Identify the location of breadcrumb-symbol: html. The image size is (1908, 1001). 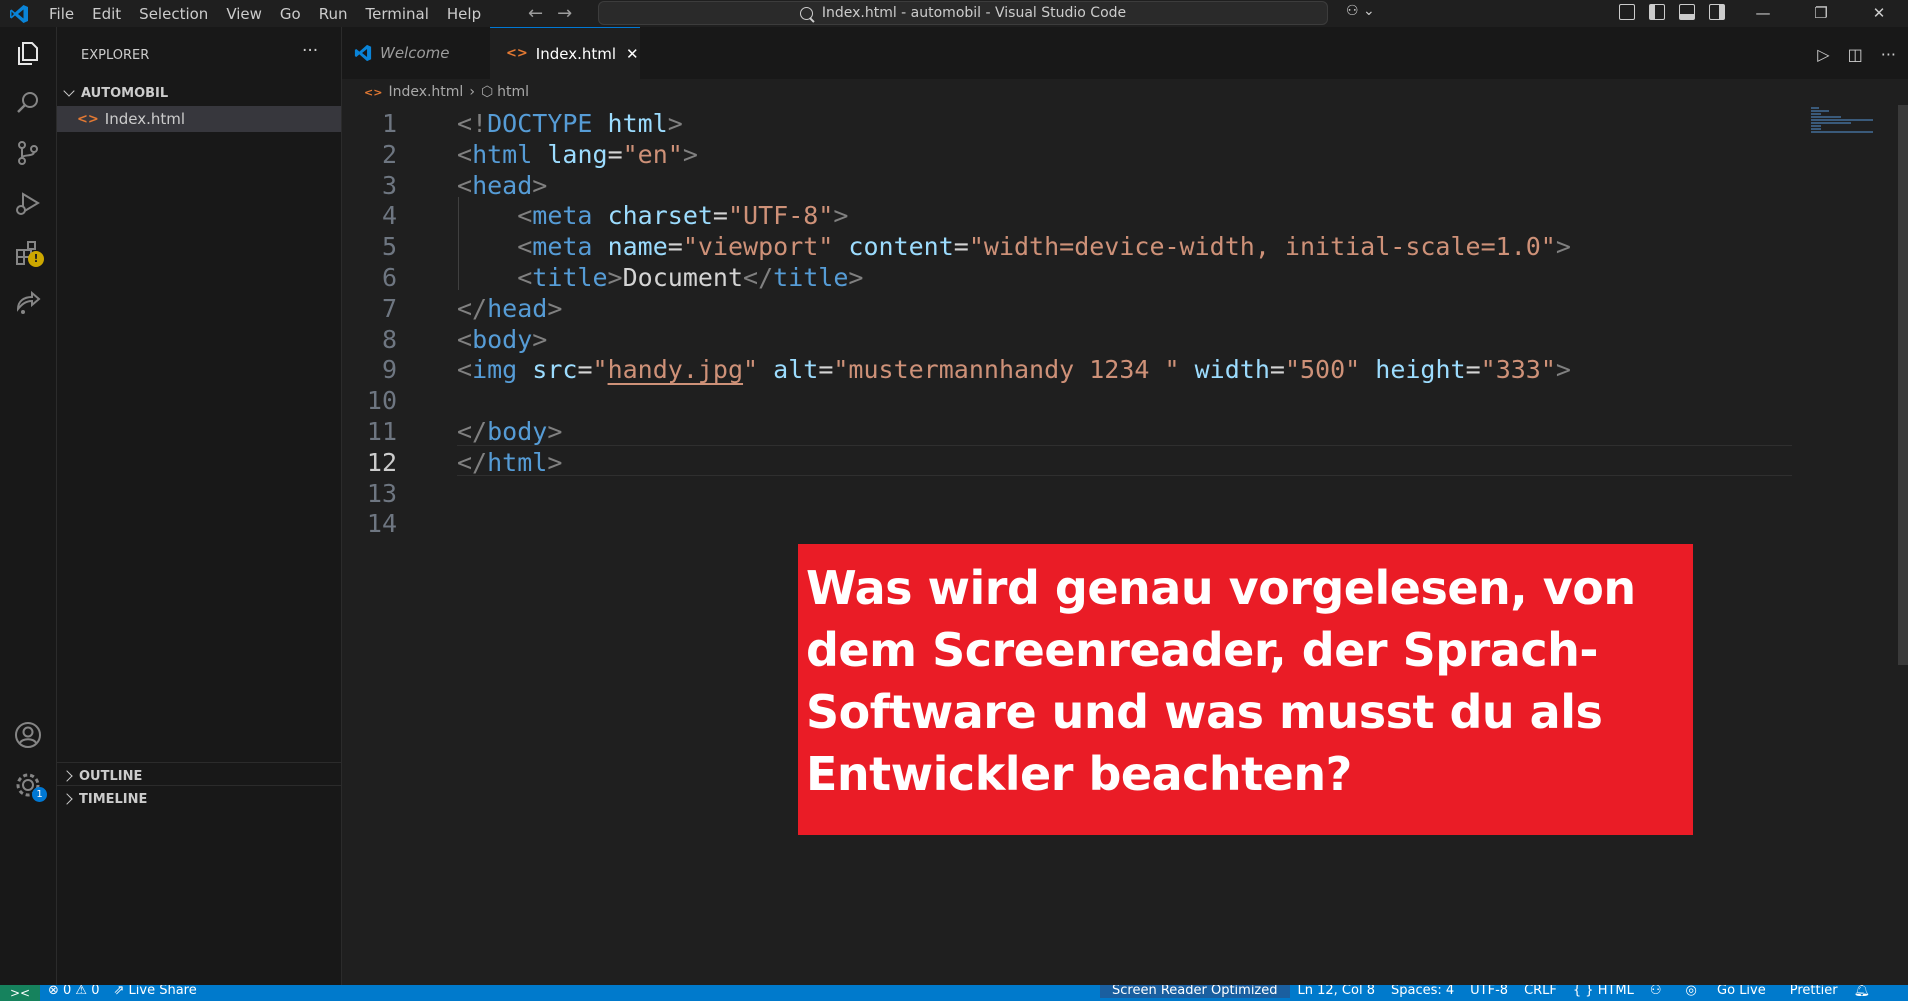
(513, 92).